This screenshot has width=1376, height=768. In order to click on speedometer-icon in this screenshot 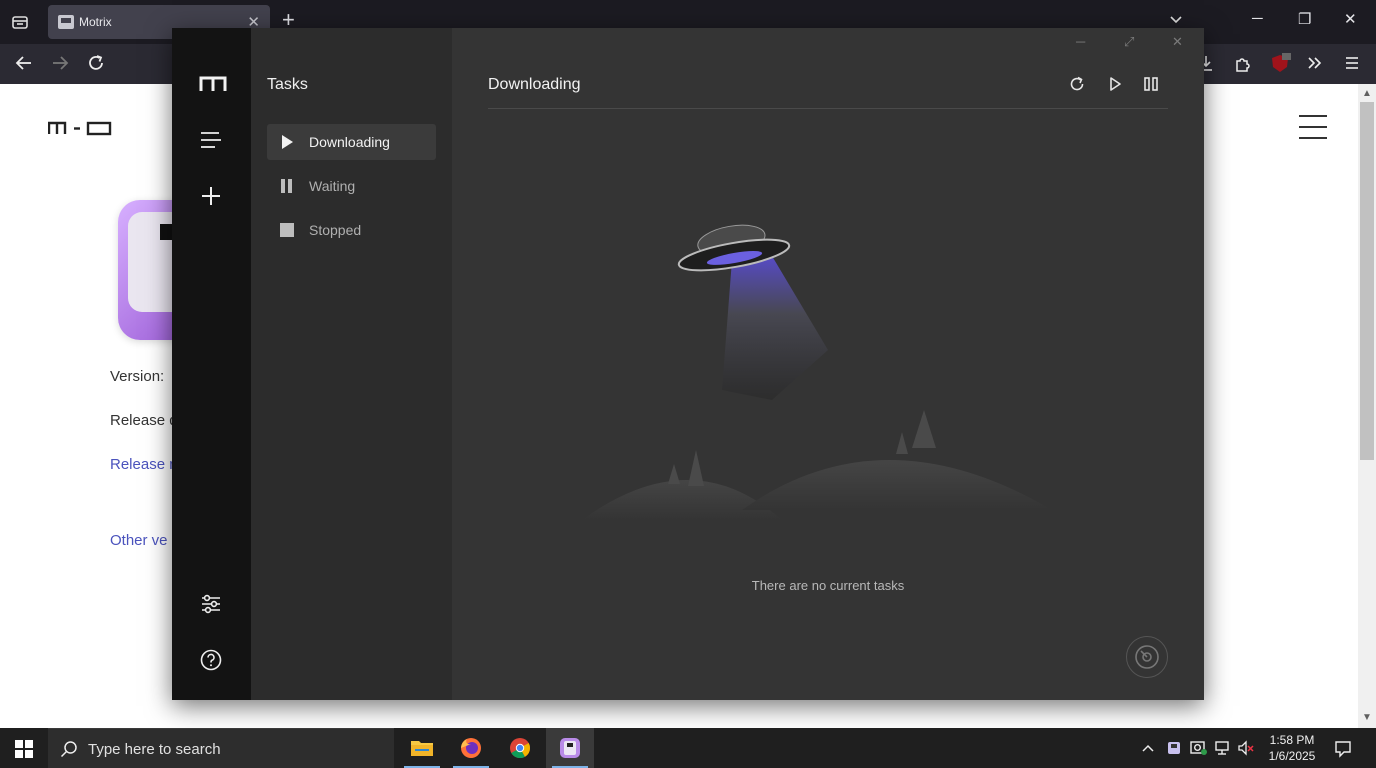, I will do `click(1147, 657)`.